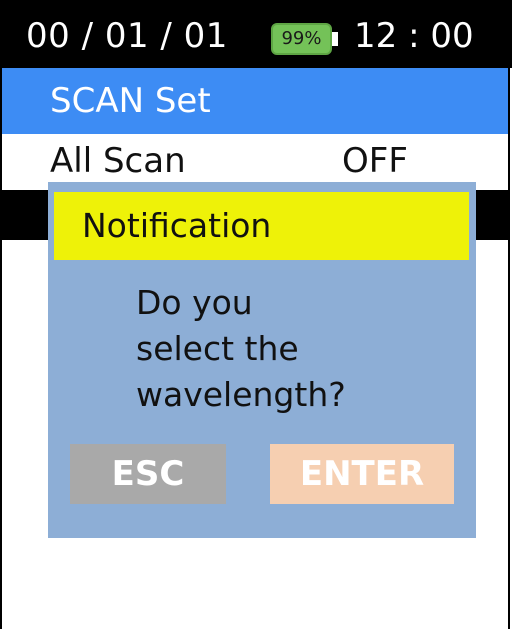 Image resolution: width=512 pixels, height=629 pixels. I want to click on esc-button: ESC, so click(148, 474).